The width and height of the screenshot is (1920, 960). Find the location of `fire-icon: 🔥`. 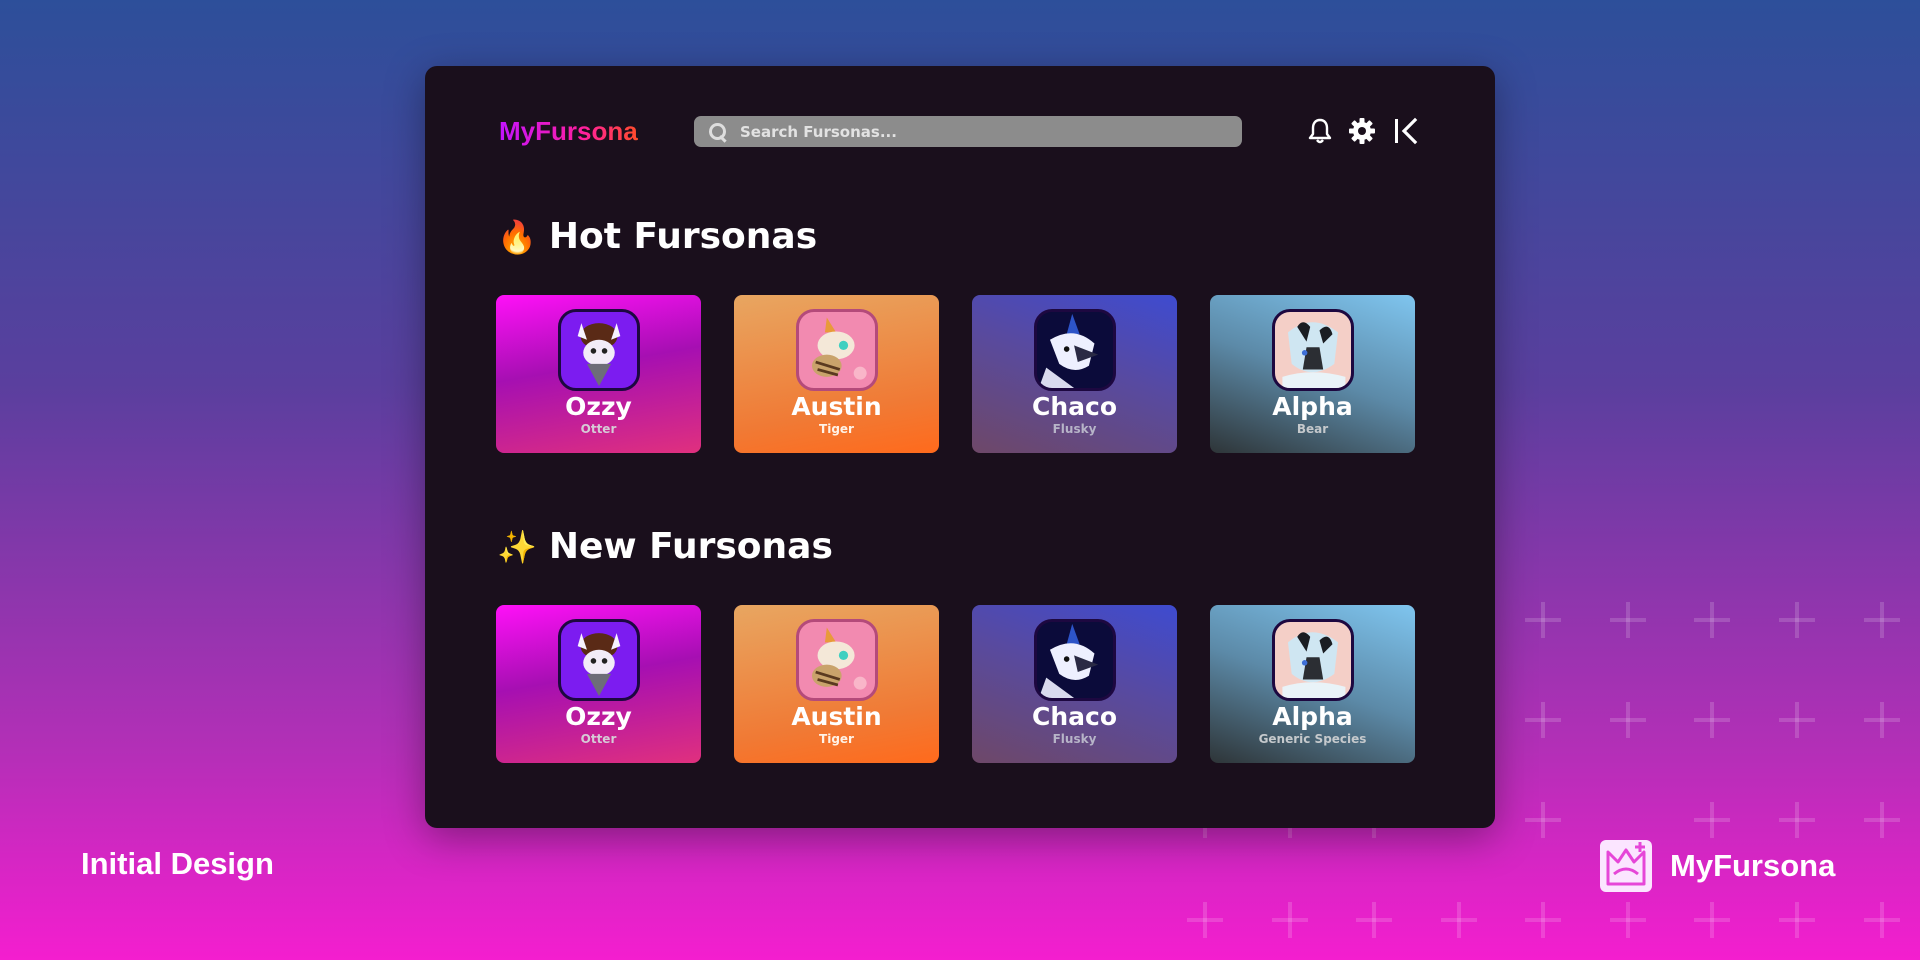

fire-icon: 🔥 is located at coordinates (517, 236).